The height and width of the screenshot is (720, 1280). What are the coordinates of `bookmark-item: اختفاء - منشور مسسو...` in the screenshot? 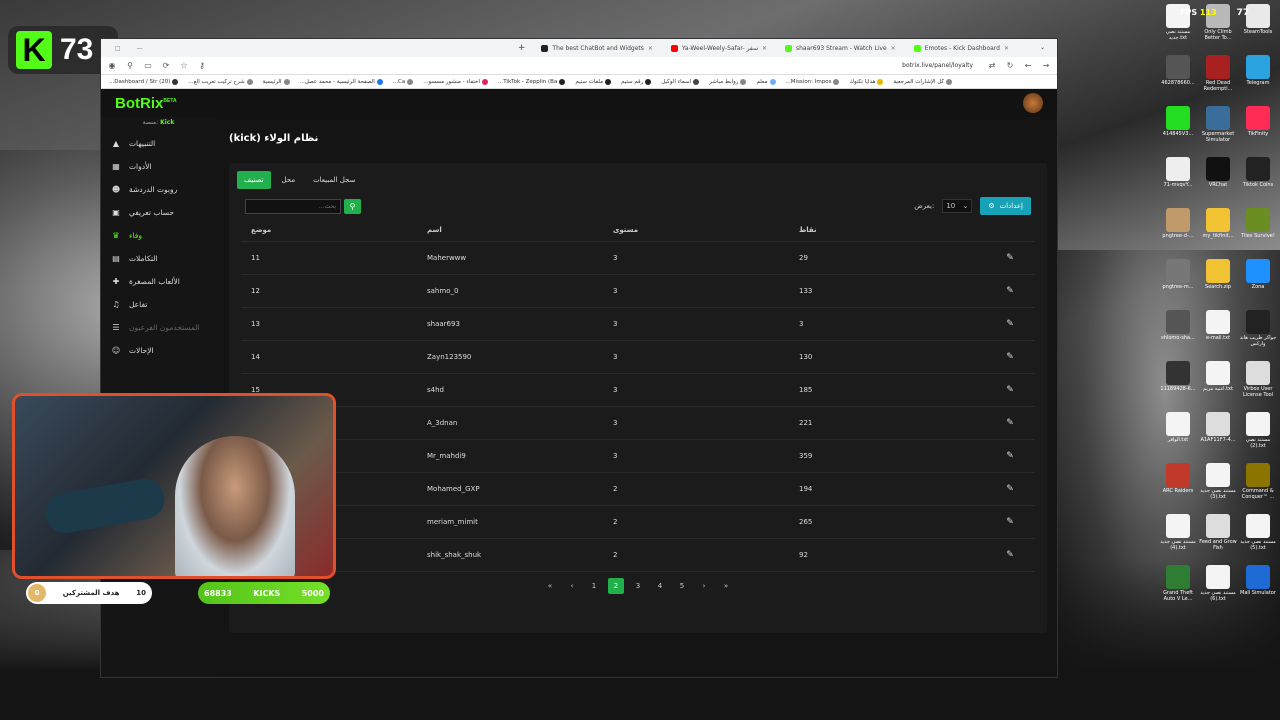 It's located at (455, 81).